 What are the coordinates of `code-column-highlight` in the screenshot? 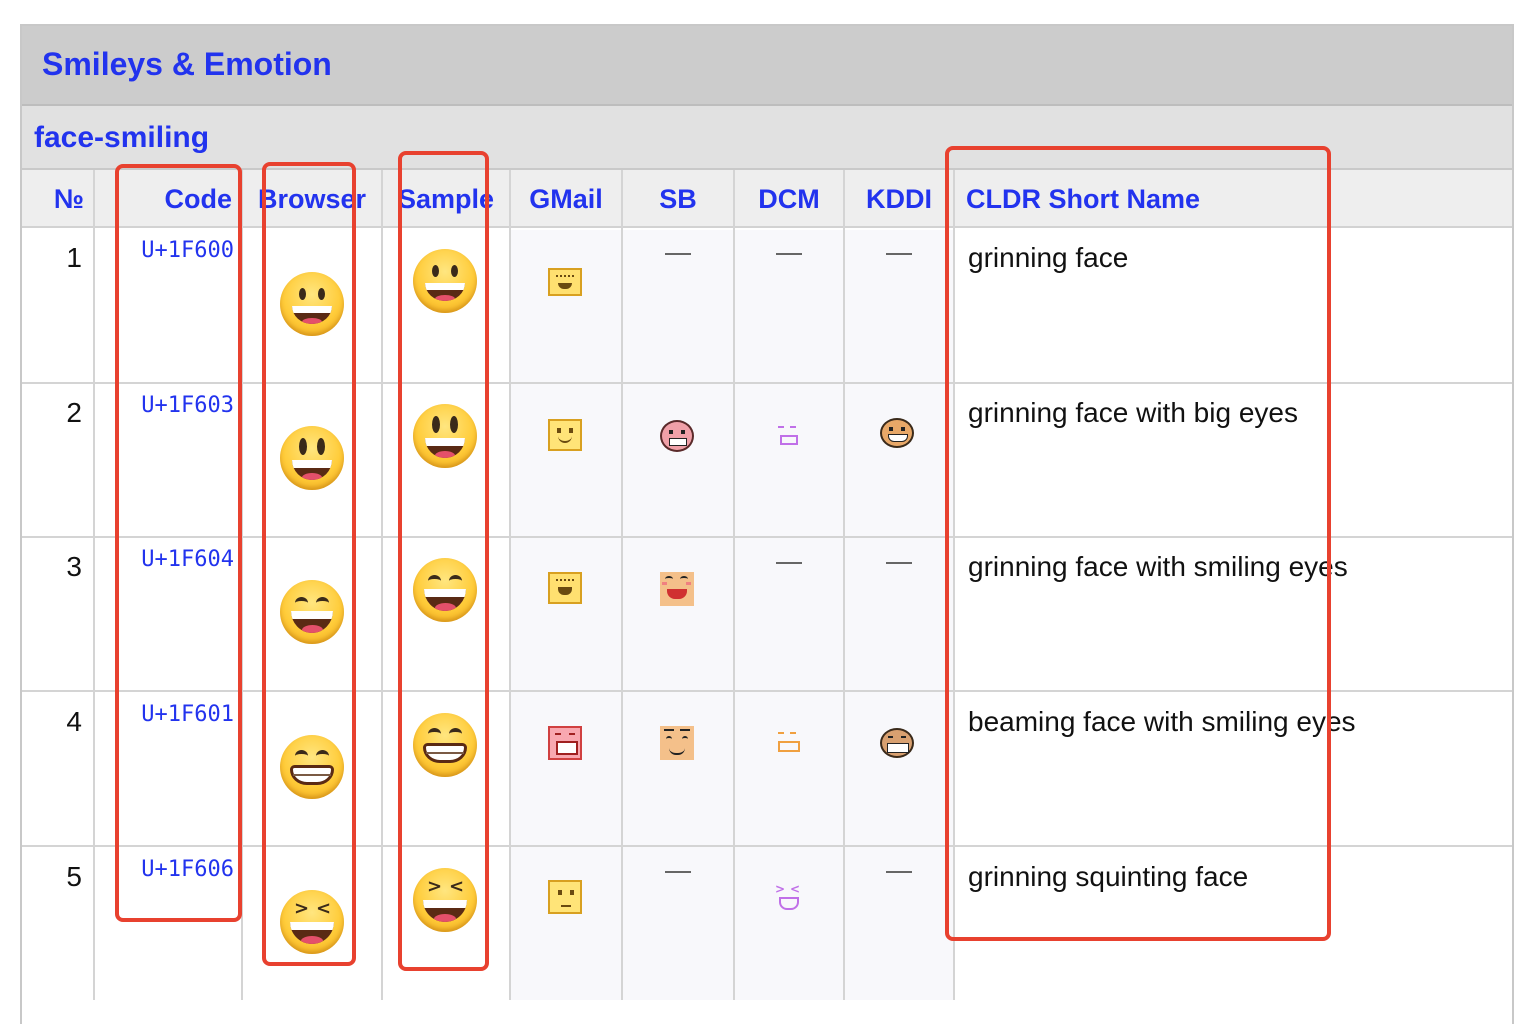 It's located at (178, 543).